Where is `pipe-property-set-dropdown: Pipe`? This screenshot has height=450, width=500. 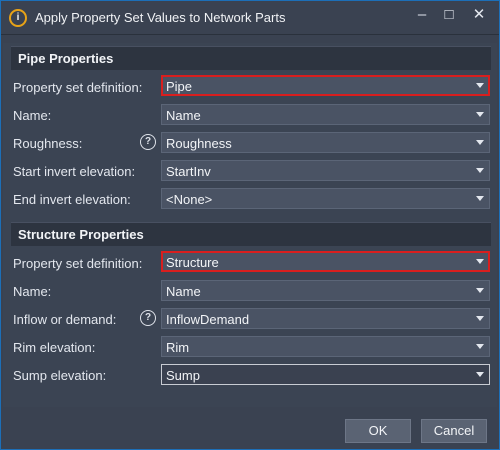
pipe-property-set-dropdown: Pipe is located at coordinates (325, 85).